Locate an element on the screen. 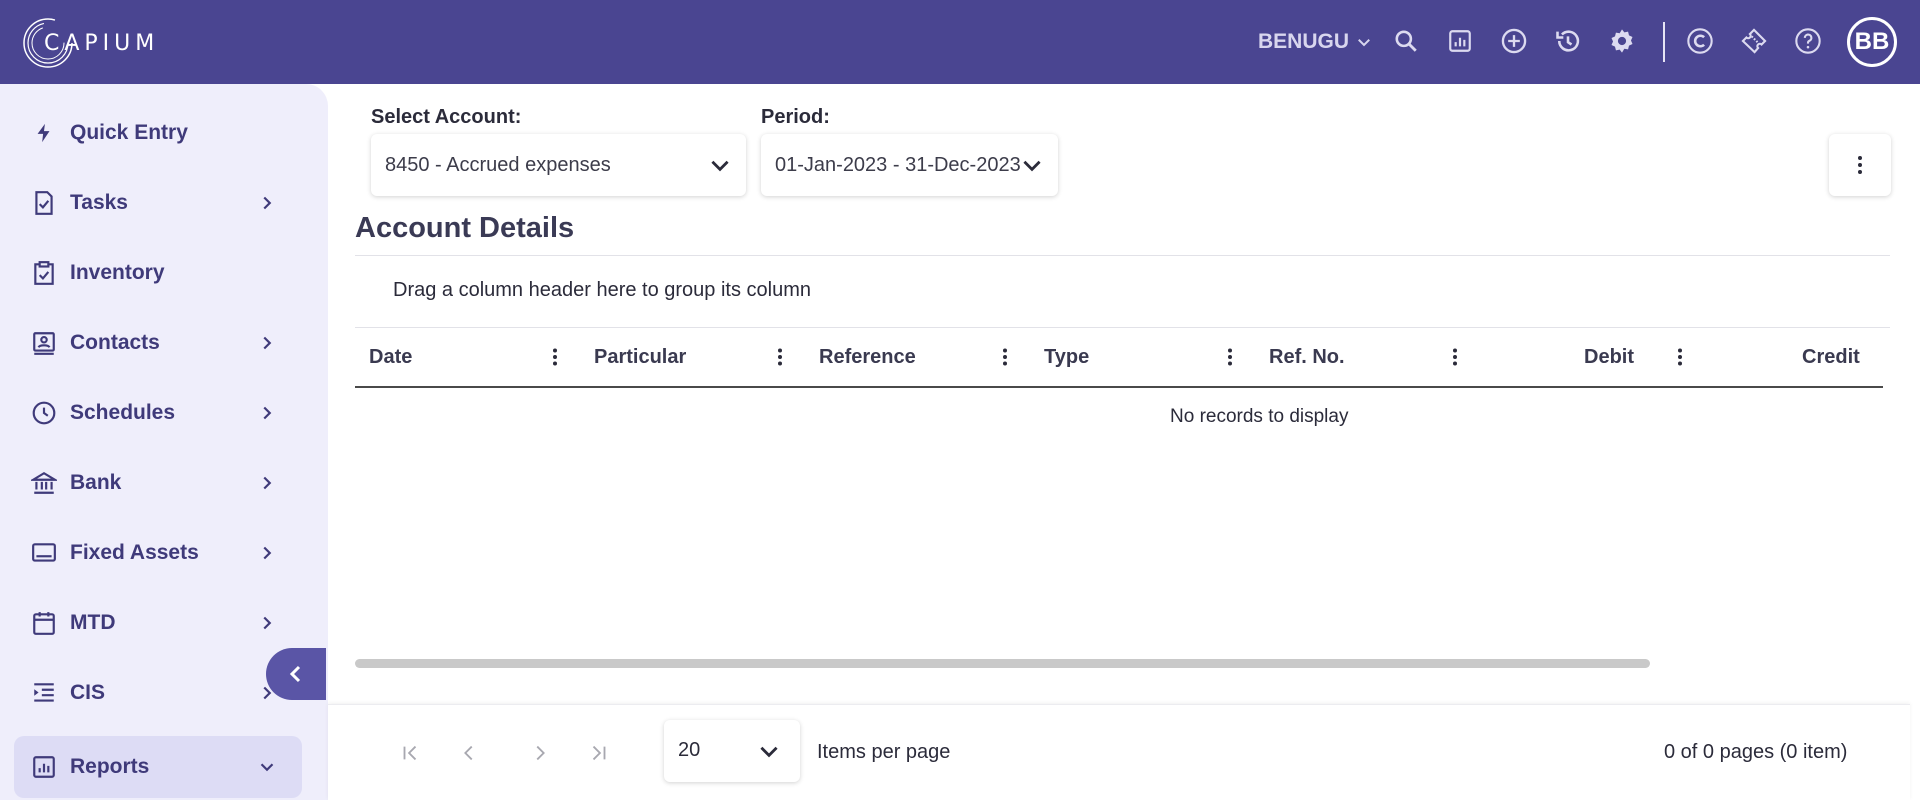 The width and height of the screenshot is (1920, 800). toolbar-divider is located at coordinates (1664, 42).